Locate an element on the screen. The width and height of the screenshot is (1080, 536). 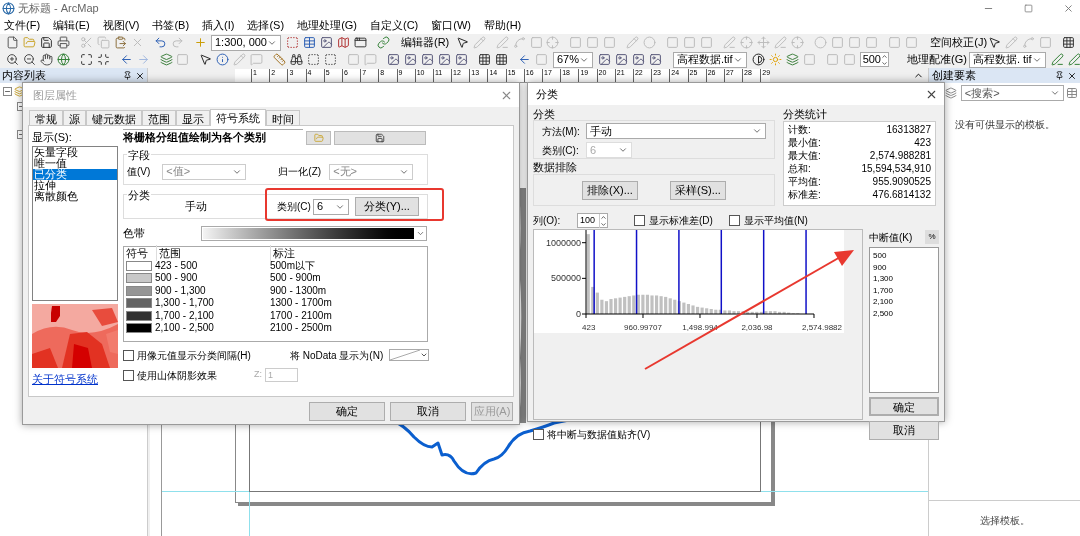
axis-label: 1000000 is located at coordinates (563, 242).